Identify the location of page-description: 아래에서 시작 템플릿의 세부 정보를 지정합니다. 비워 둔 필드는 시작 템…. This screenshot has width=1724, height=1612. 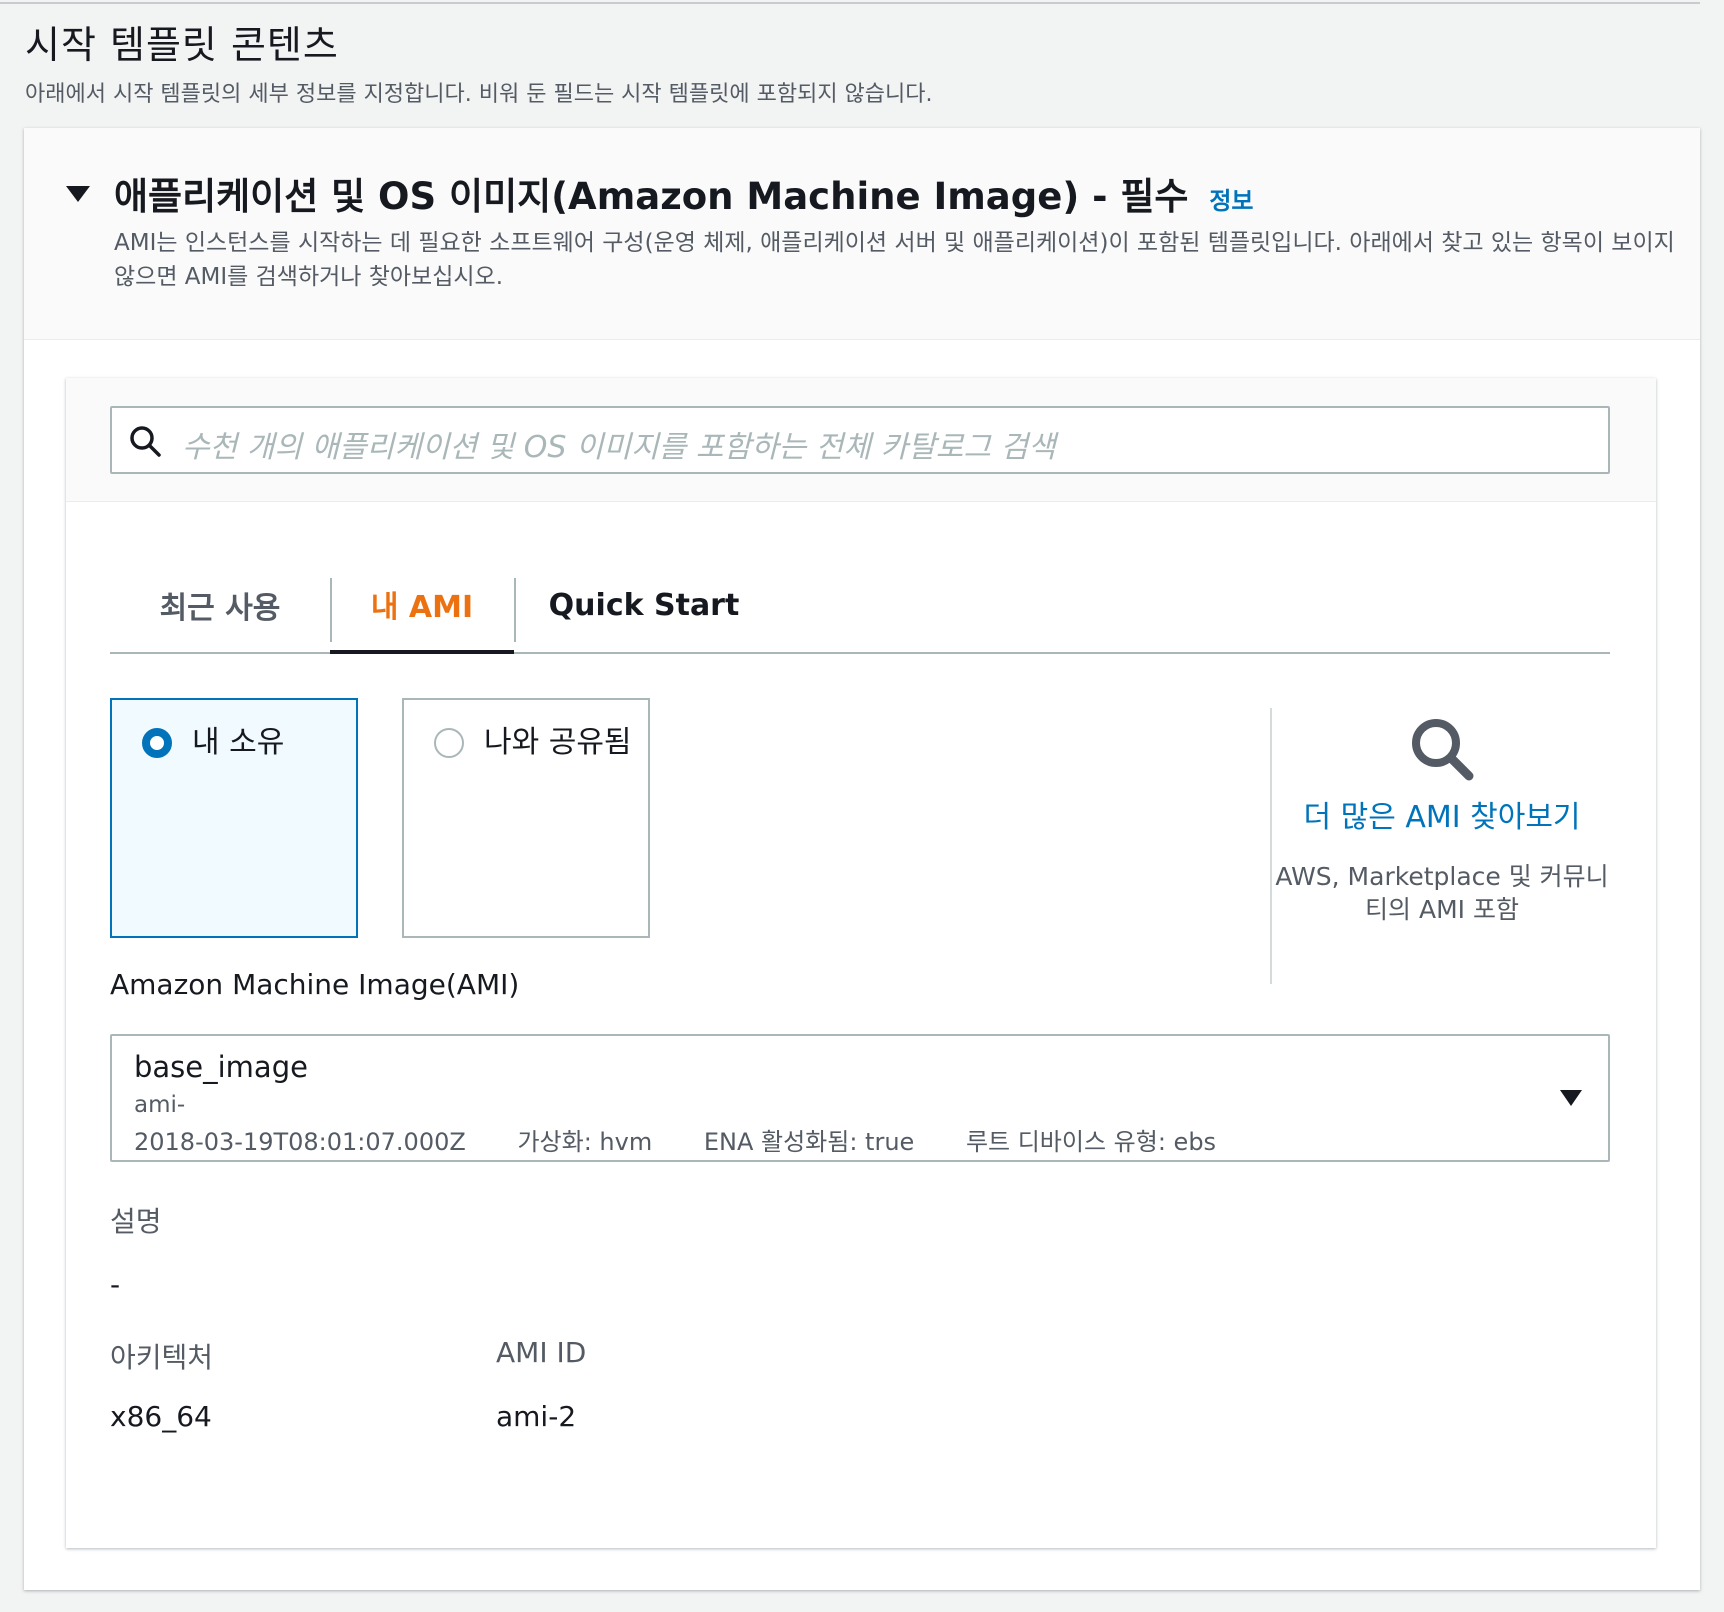
(479, 94).